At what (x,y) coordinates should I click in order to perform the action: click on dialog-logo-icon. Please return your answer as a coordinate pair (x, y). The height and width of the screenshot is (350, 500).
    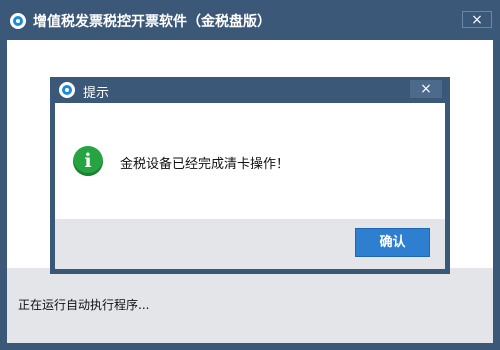
    Looking at the image, I should click on (67, 90).